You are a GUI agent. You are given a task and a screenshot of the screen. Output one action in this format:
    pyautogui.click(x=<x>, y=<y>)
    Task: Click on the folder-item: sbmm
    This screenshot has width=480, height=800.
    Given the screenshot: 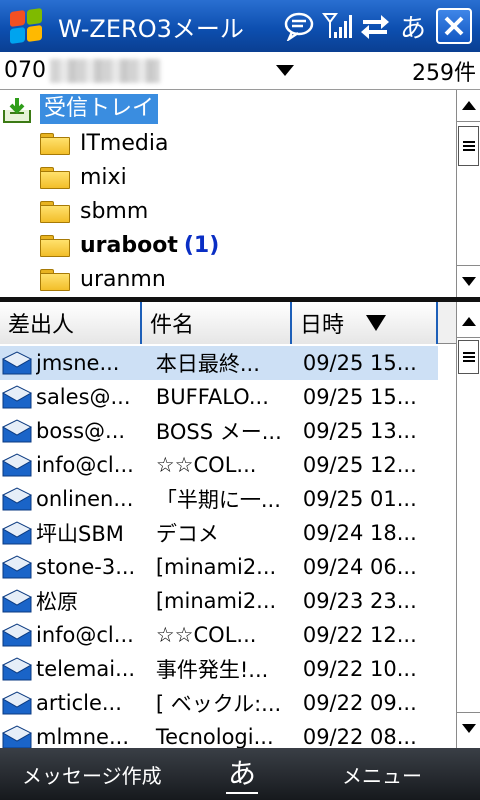 What is the action you would take?
    pyautogui.click(x=94, y=211)
    